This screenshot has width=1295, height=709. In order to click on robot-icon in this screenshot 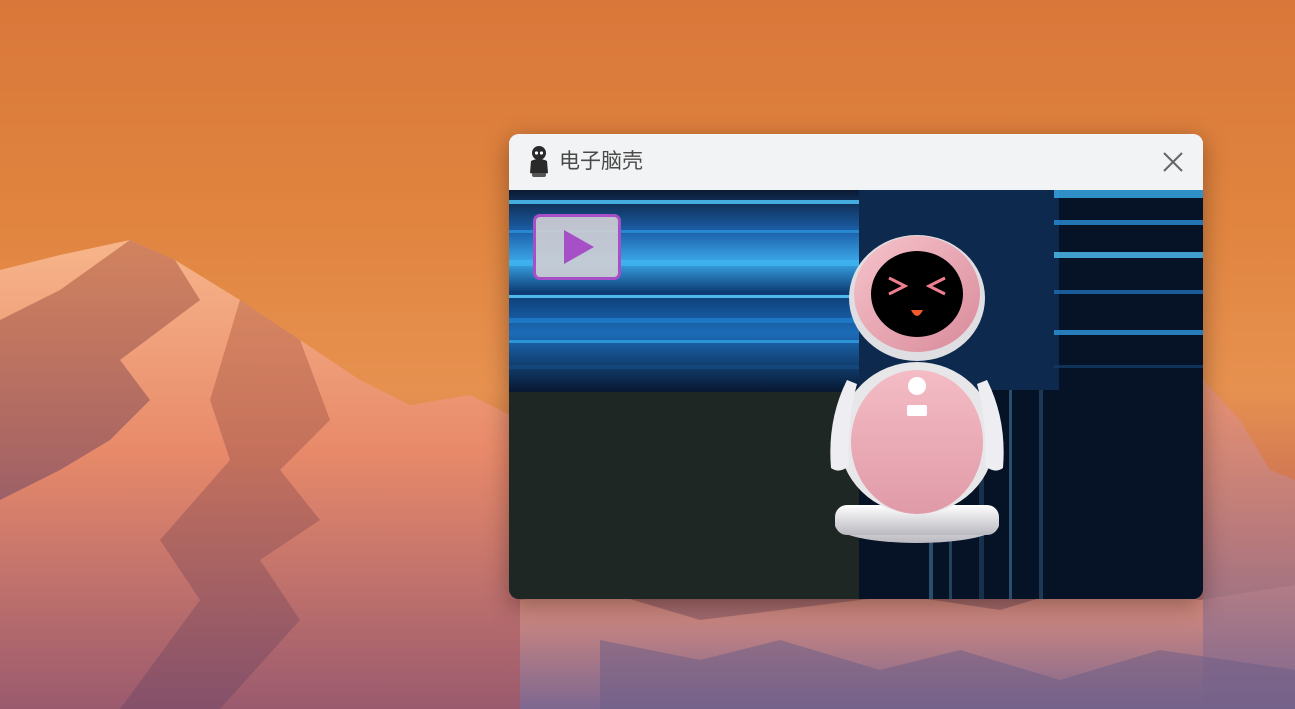, I will do `click(539, 161)`.